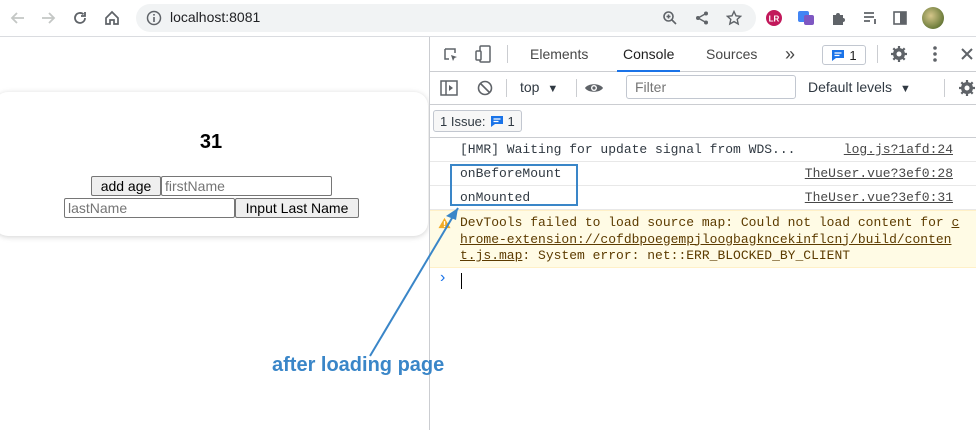  What do you see at coordinates (703, 121) in the screenshot?
I see `issues-bar: 1 Issue: 1` at bounding box center [703, 121].